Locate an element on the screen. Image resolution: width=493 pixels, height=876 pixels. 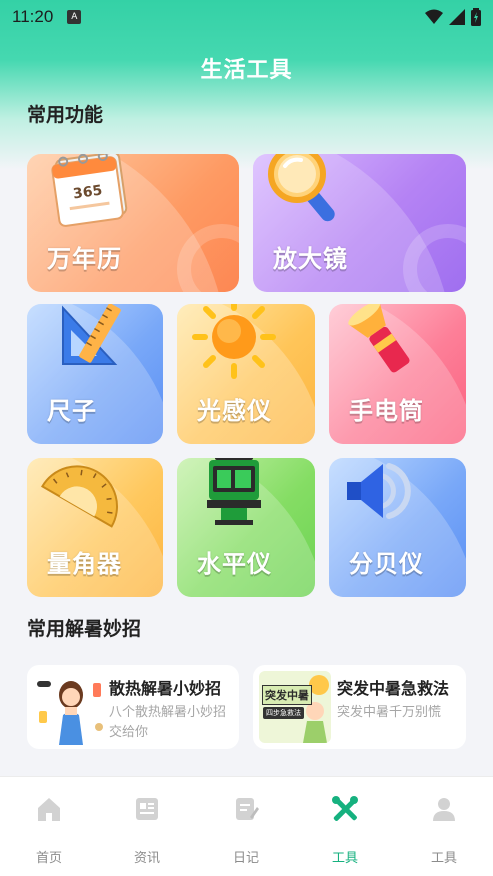
tip-desc: 八个散热解暑小妙招交给你 is located at coordinates (168, 722).